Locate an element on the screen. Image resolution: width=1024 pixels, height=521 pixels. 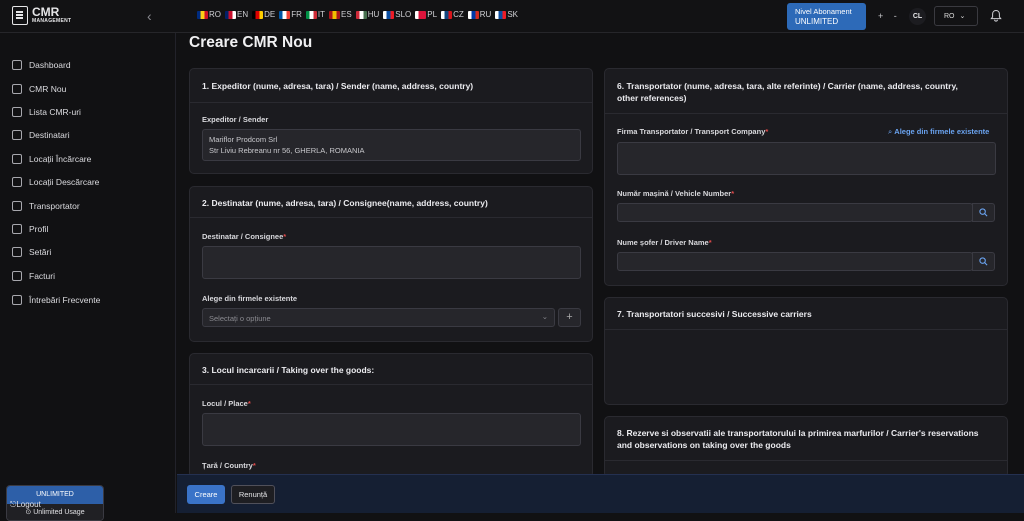
sender-field-label: Expeditor / Sender is located at coordinates (235, 119).